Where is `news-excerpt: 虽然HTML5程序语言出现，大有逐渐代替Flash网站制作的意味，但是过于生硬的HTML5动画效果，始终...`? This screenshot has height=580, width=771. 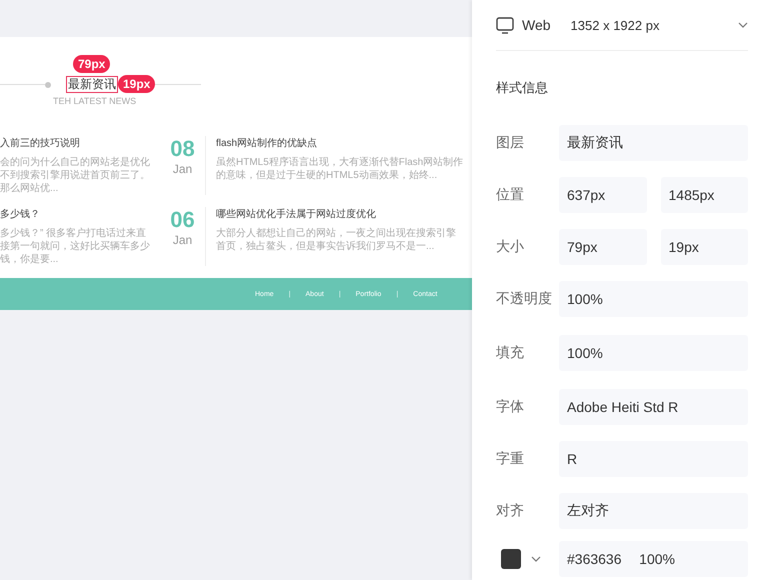 news-excerpt: 虽然HTML5程序语言出现，大有逐渐代替Flash网站制作的意味，但是过于生硬的HTML5动画效果，始终... is located at coordinates (340, 169).